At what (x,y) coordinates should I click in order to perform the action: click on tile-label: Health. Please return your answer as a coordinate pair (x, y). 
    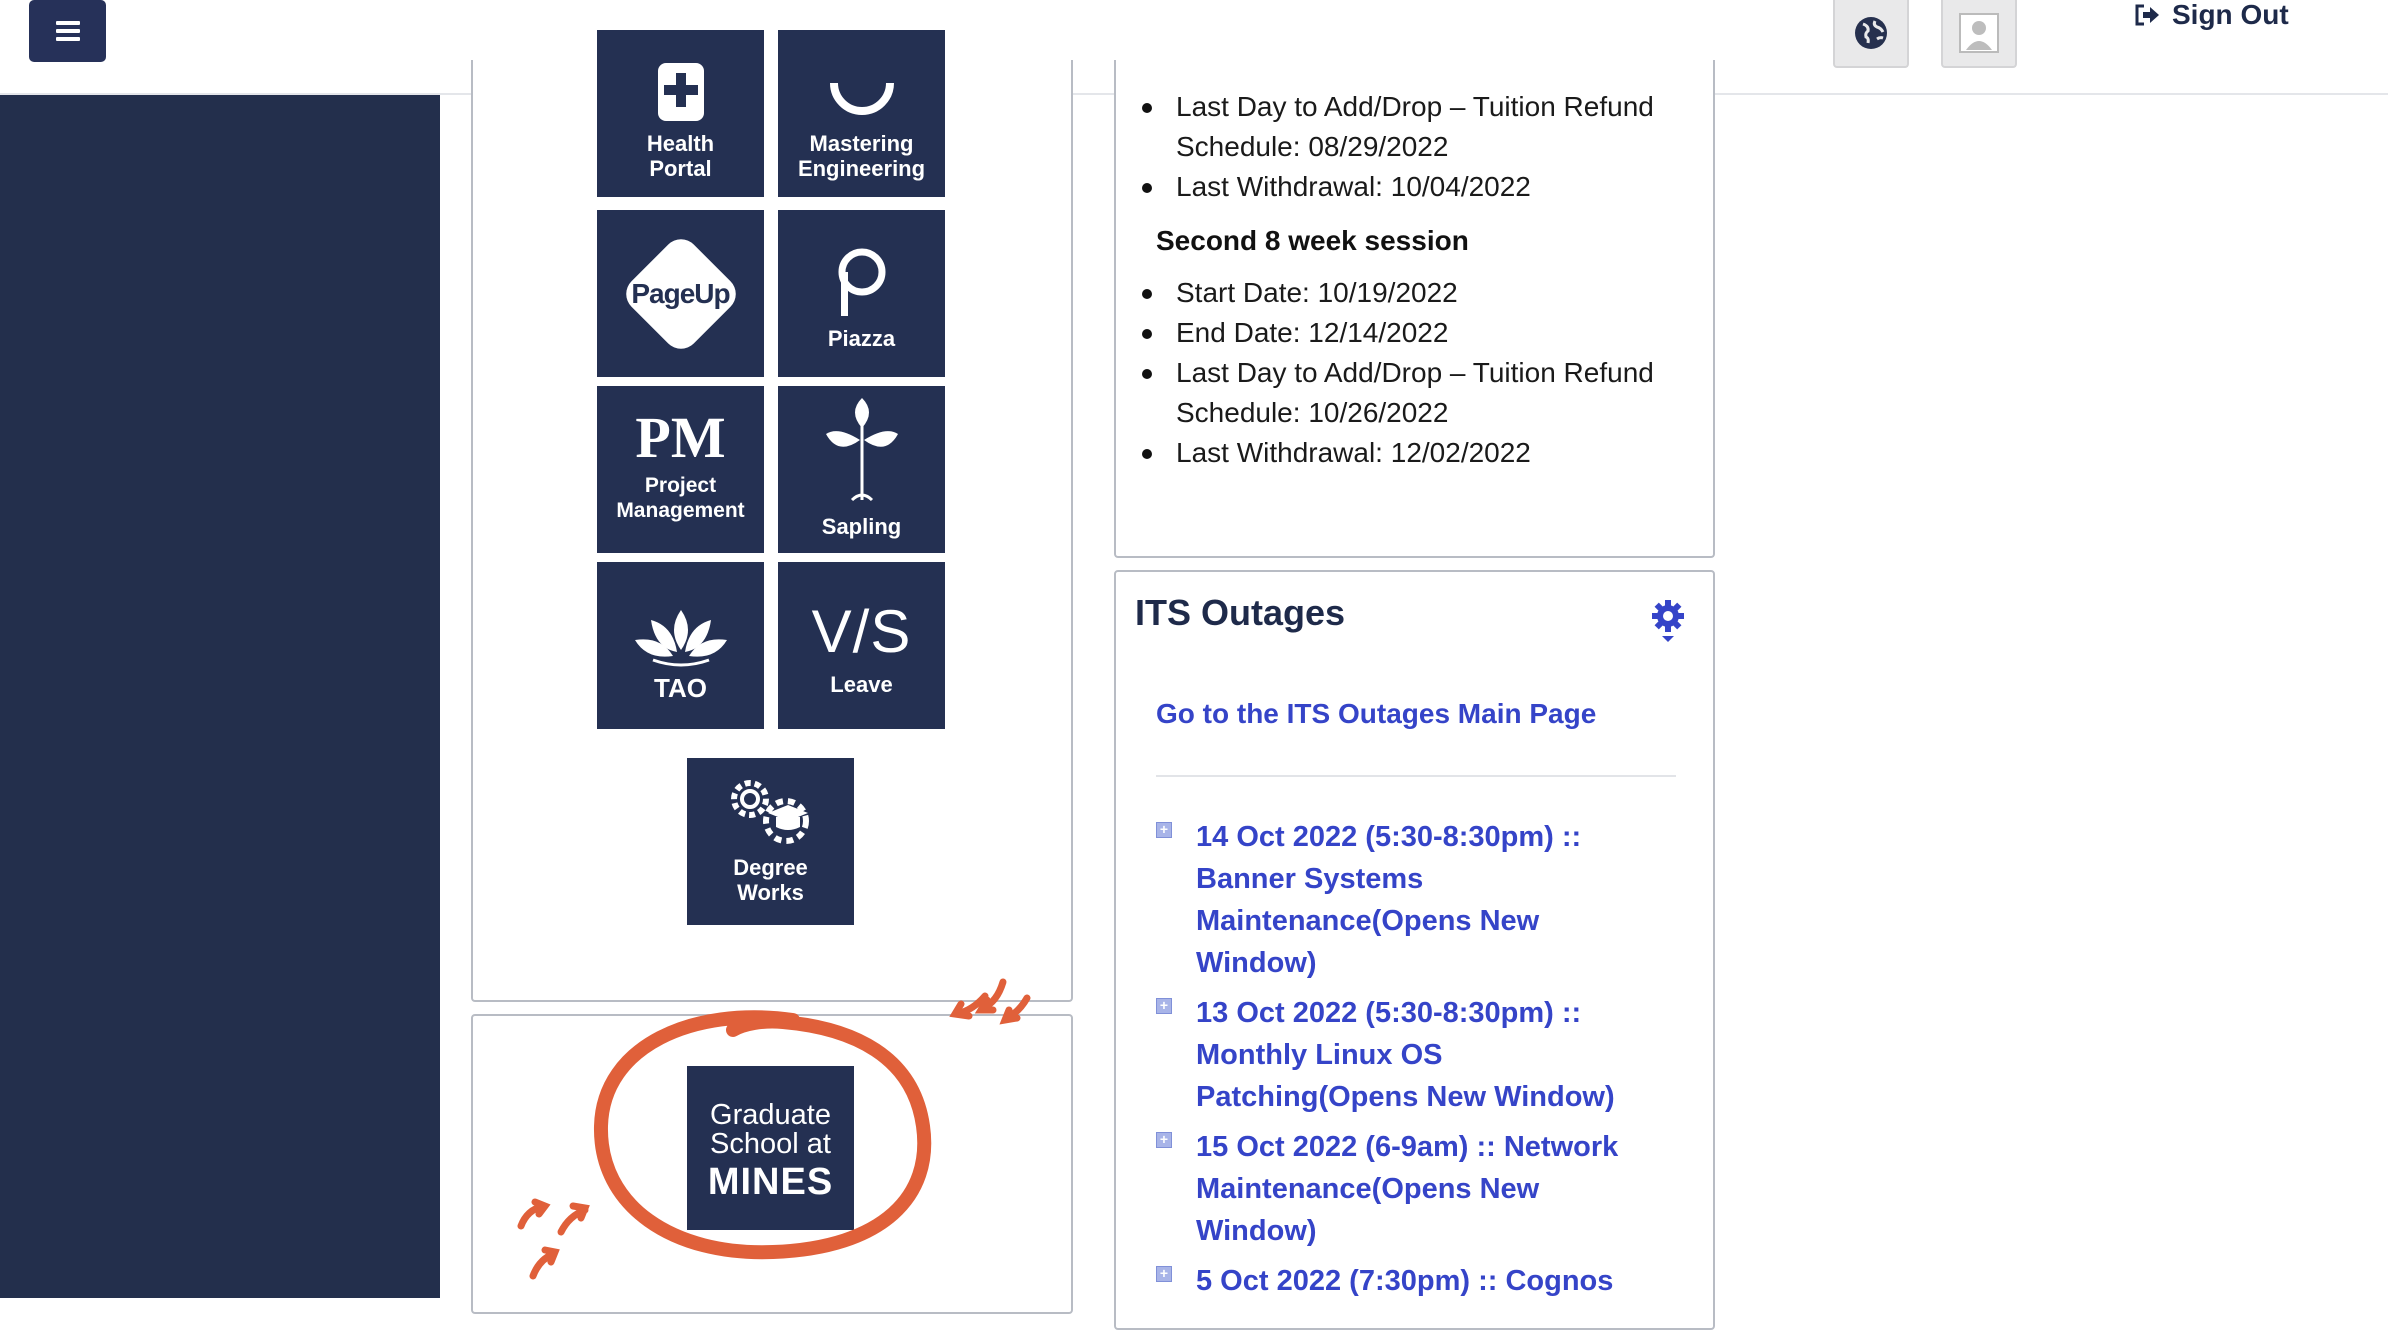
    Looking at the image, I should click on (680, 143).